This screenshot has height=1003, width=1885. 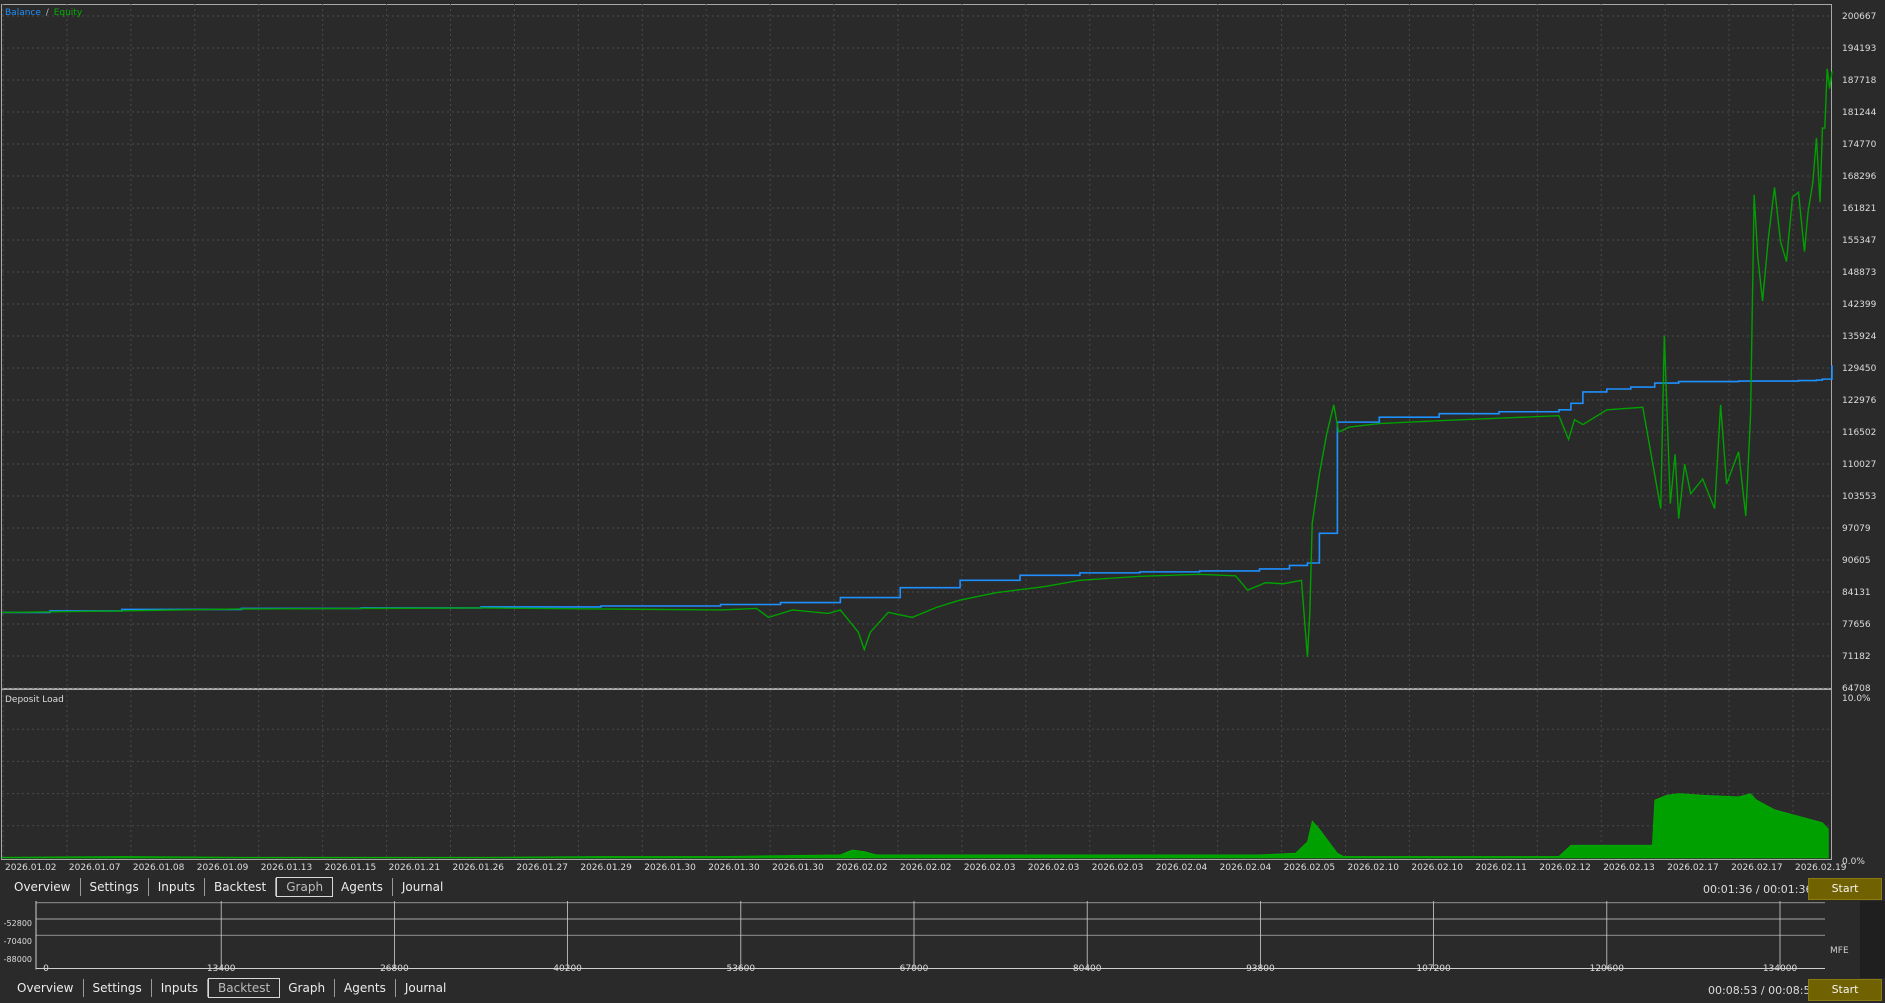 What do you see at coordinates (221, 969) in the screenshot?
I see `mfe-x-label: 13400` at bounding box center [221, 969].